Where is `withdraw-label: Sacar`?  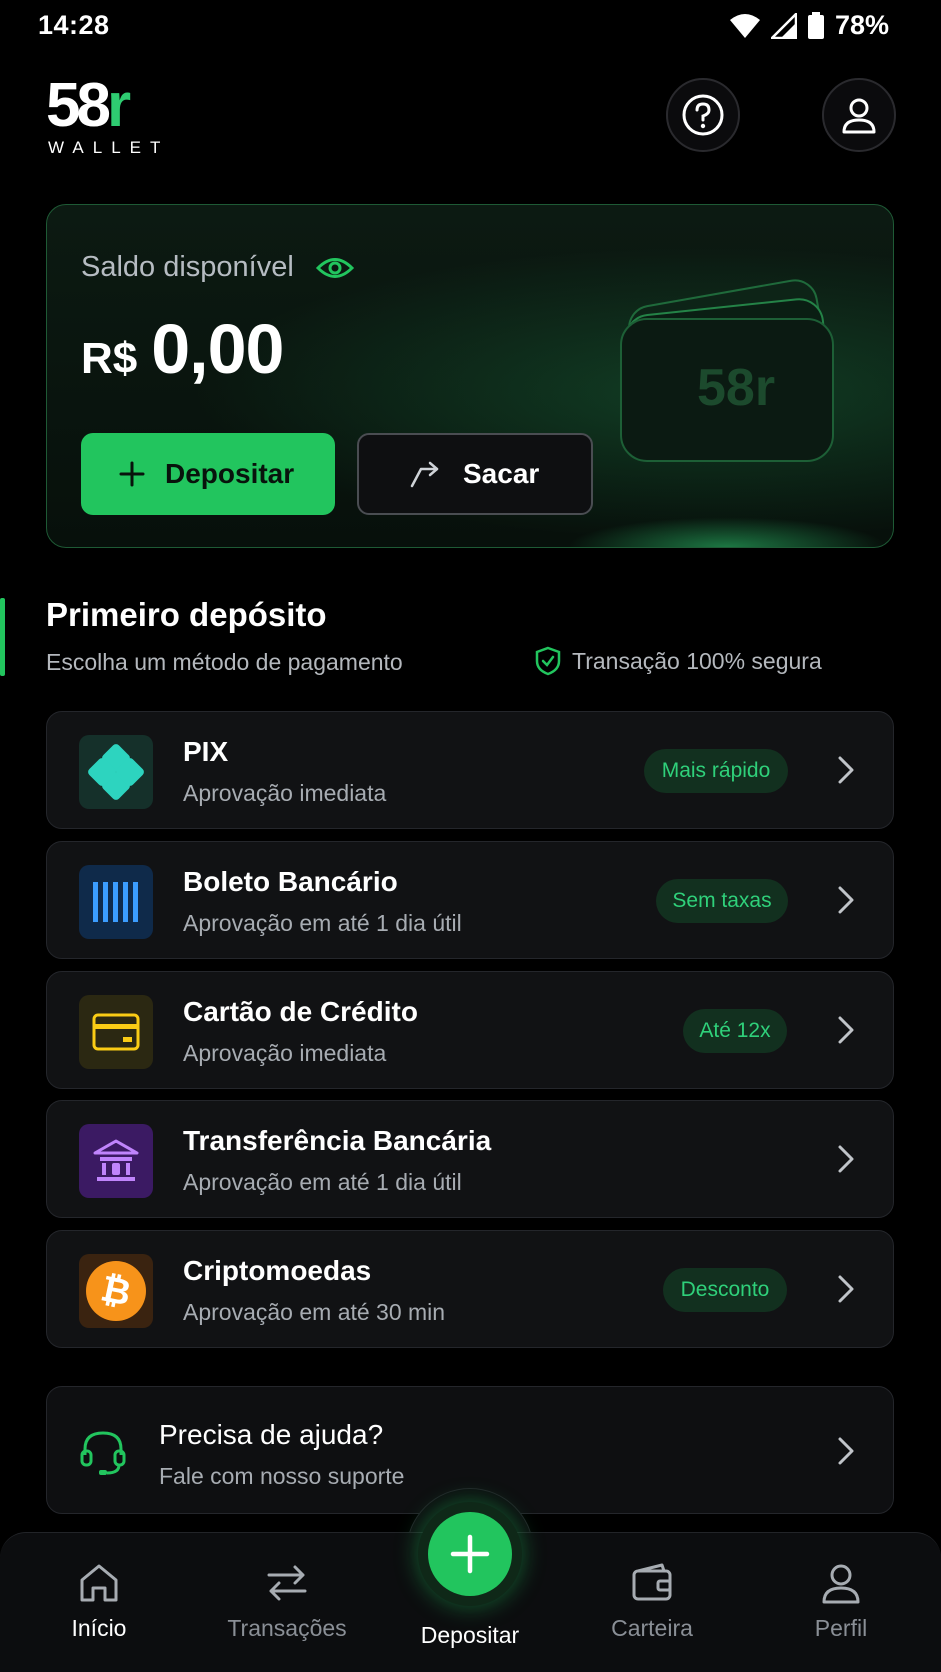
withdraw-label: Sacar is located at coordinates (501, 473).